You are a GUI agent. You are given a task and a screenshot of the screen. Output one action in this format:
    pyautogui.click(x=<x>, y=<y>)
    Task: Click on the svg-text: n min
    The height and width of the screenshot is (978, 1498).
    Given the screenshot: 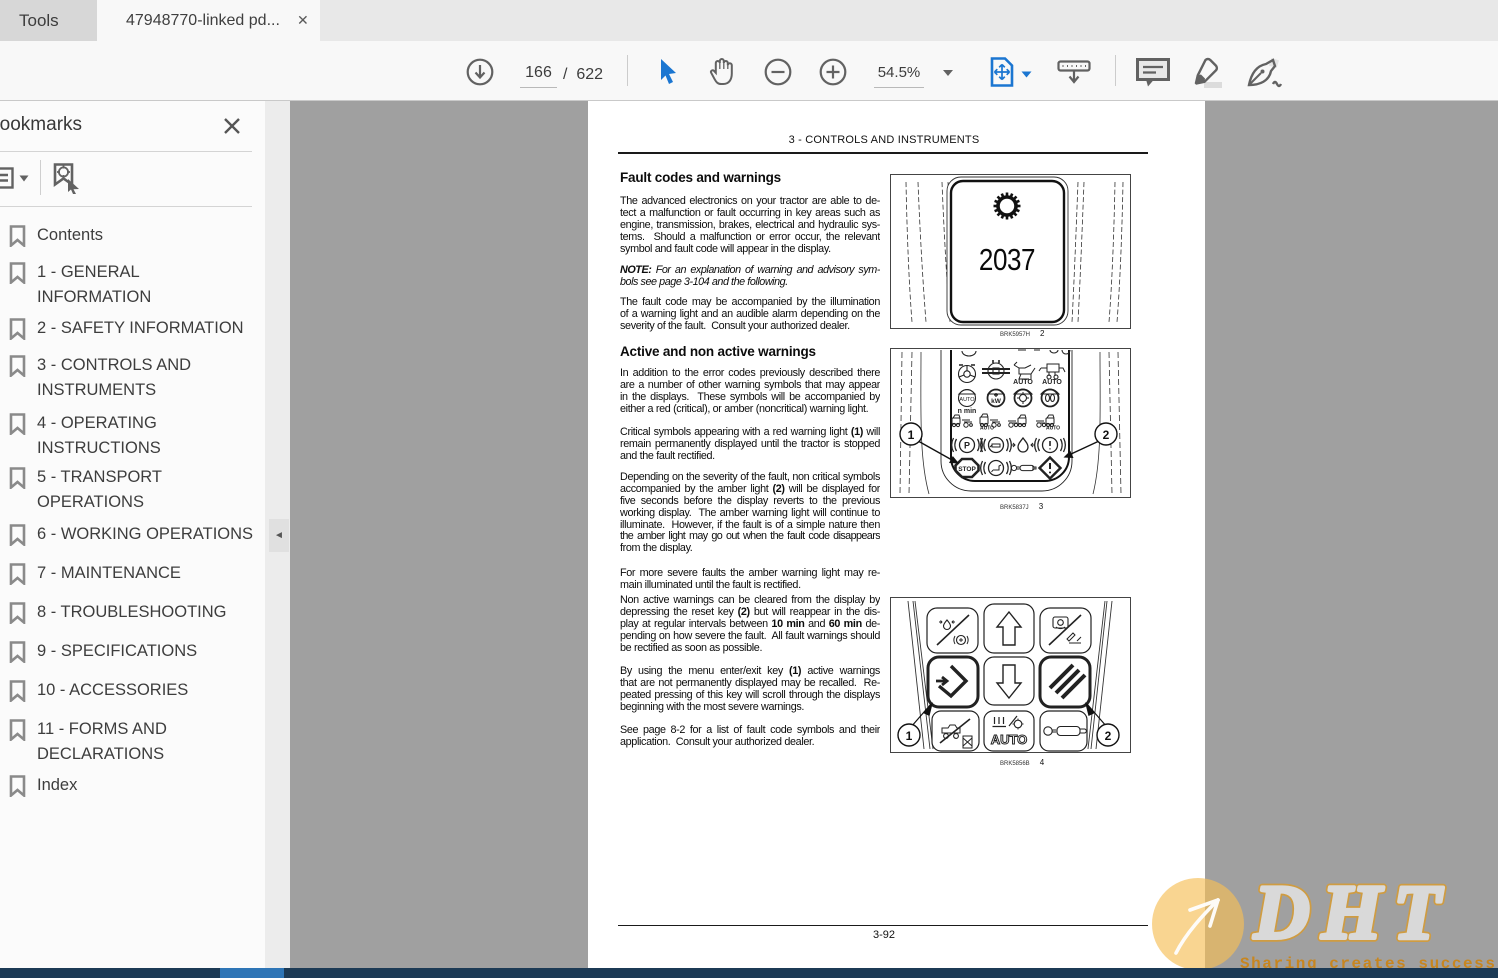 What is the action you would take?
    pyautogui.click(x=967, y=411)
    